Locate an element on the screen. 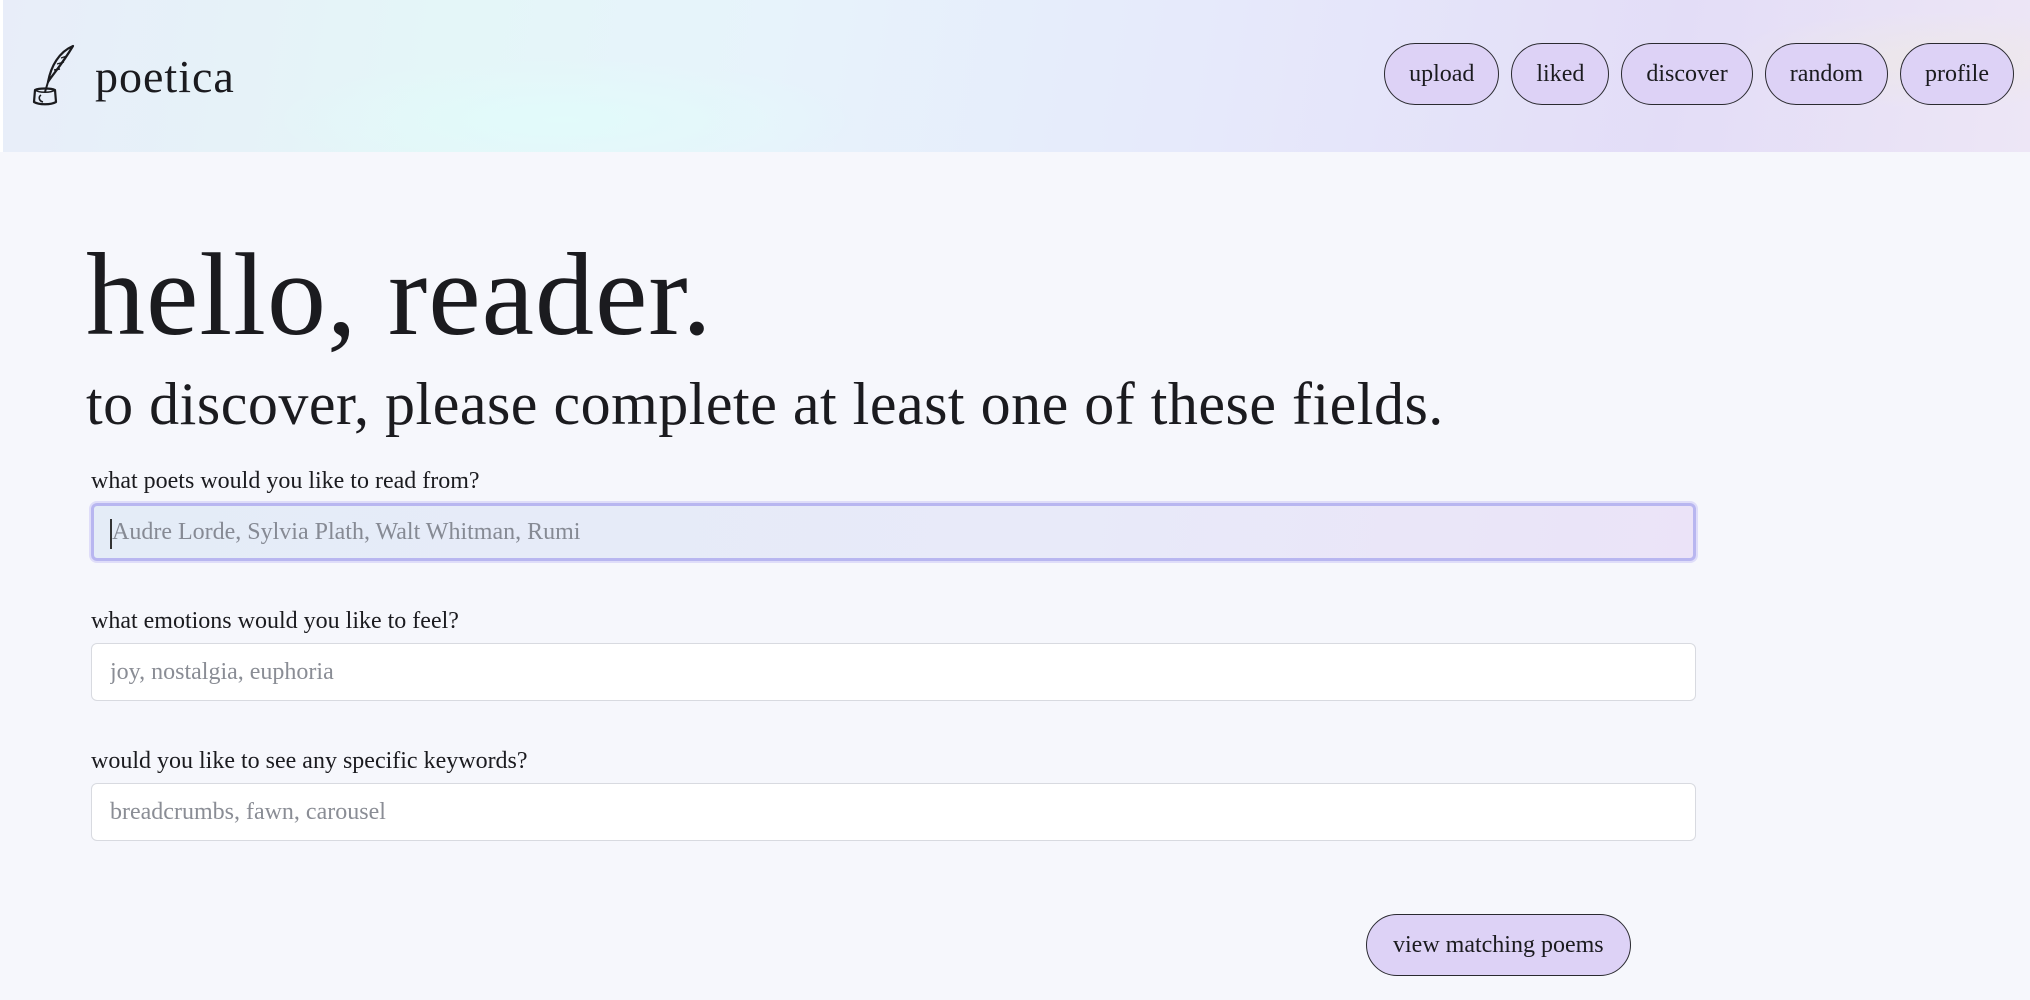 This screenshot has width=2030, height=1000. nav-upload-button: upload is located at coordinates (1442, 74).